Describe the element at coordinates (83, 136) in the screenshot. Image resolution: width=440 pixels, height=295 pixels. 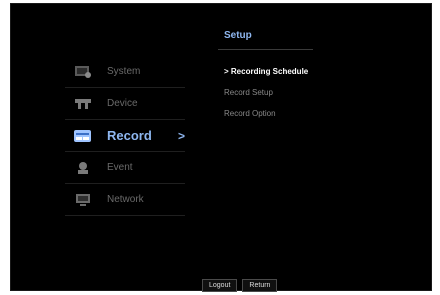
I see `record-icon` at that location.